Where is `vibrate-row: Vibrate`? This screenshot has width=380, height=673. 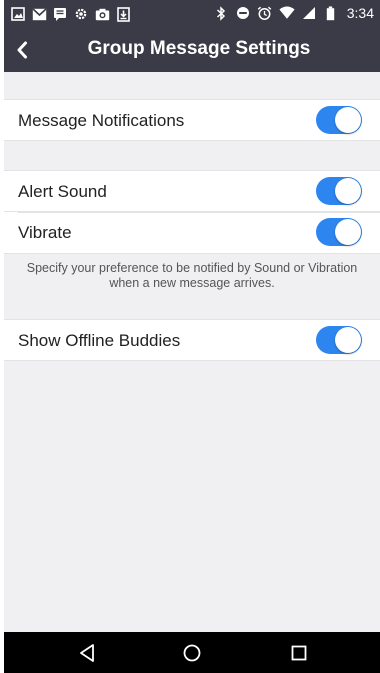
vibrate-row: Vibrate is located at coordinates (192, 233).